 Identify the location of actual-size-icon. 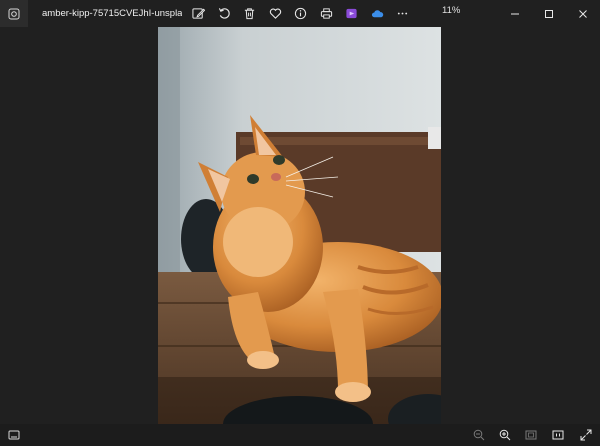
(558, 435).